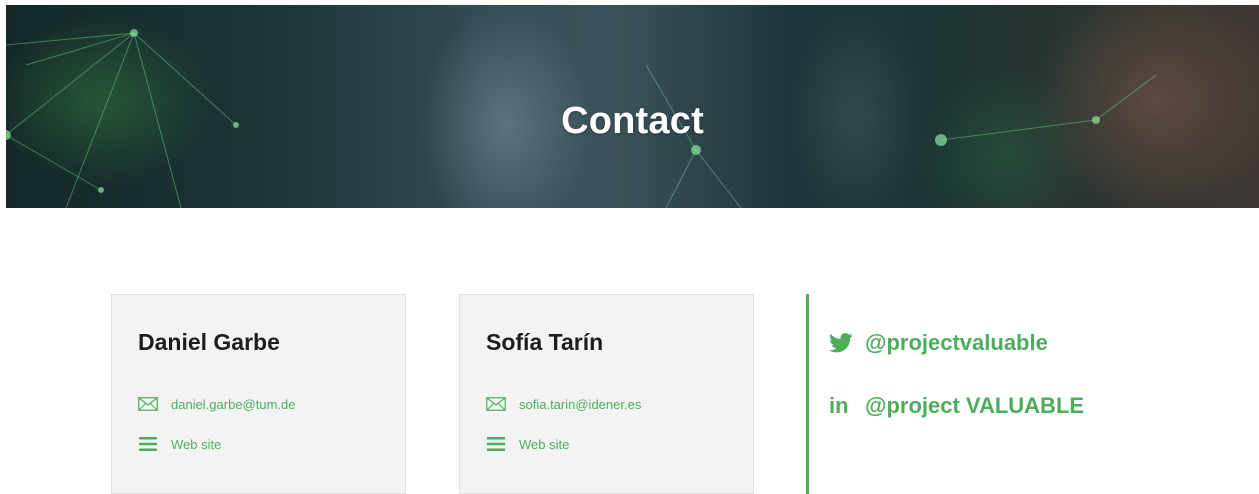 The image size is (1259, 494). Describe the element at coordinates (580, 404) in the screenshot. I see `email-link: sofia.tarin@idener.es` at that location.